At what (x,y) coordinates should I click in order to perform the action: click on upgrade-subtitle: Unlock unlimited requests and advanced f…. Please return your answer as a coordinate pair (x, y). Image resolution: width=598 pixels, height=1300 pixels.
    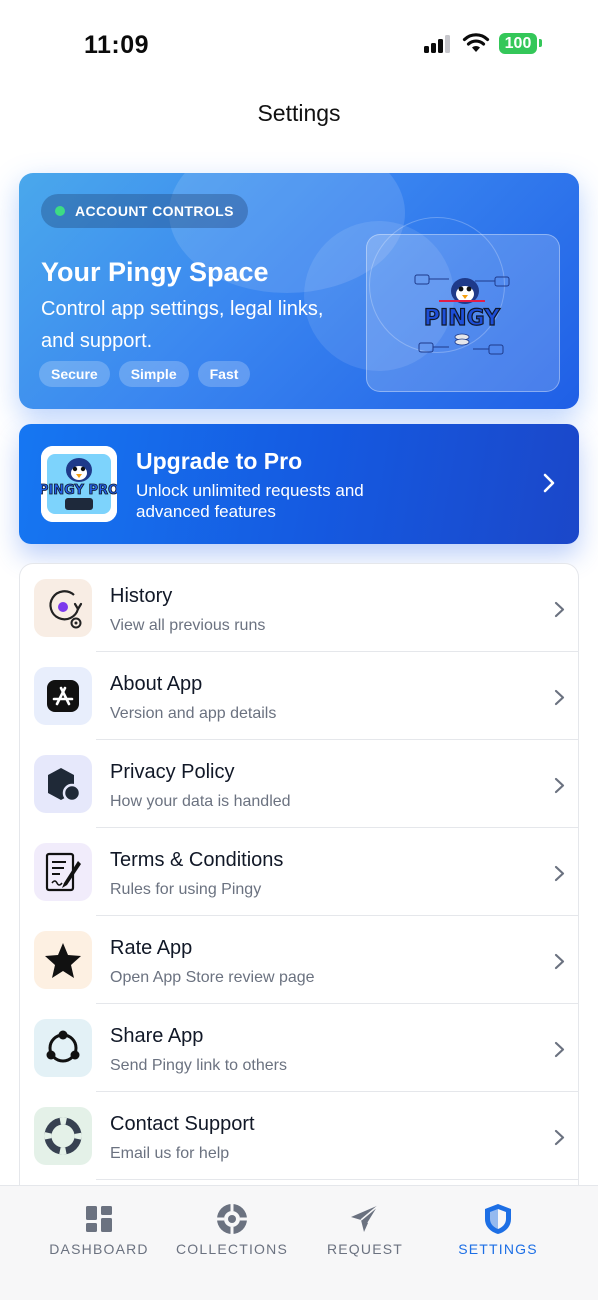
    Looking at the image, I should click on (250, 501).